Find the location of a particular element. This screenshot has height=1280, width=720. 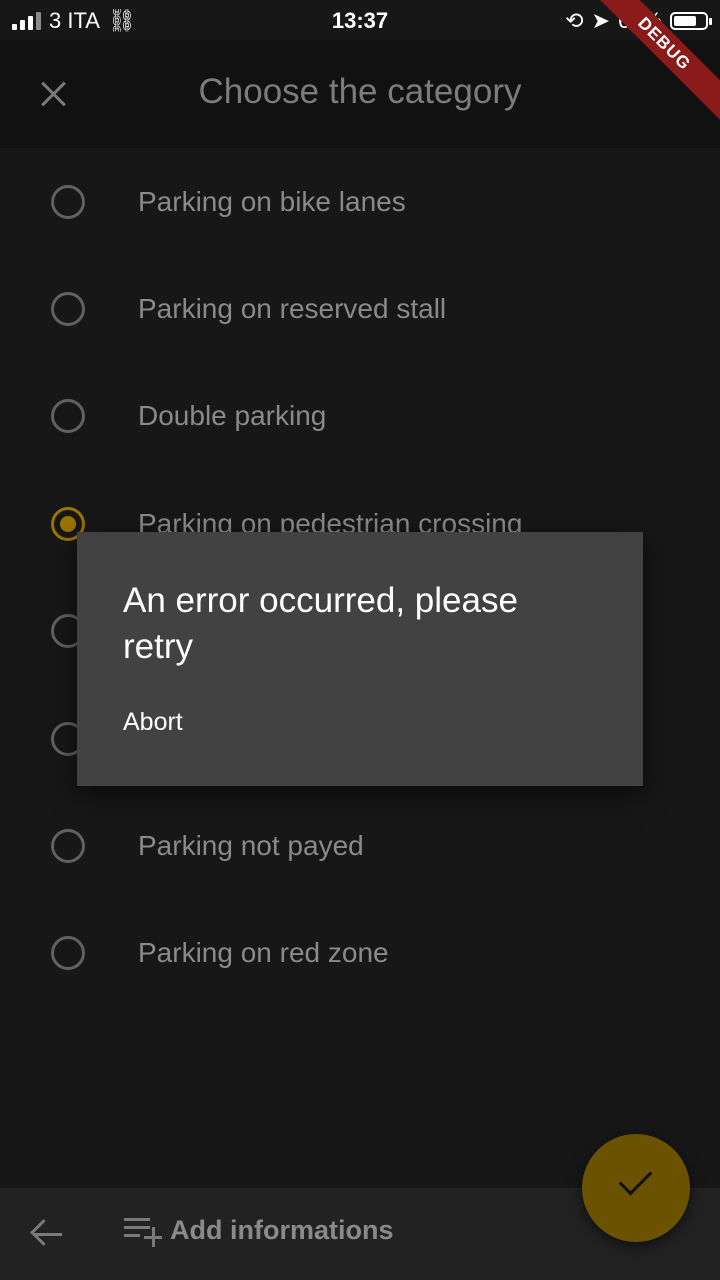

playlist-add-icon is located at coordinates (144, 1230).